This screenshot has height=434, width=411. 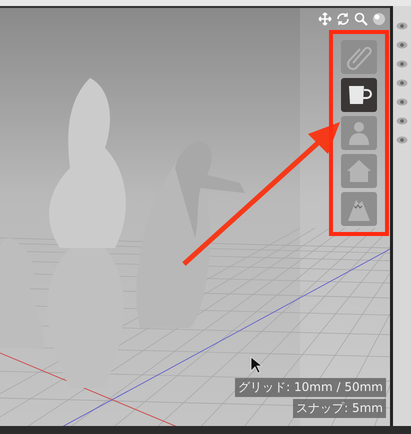 What do you see at coordinates (256, 365) in the screenshot?
I see `cursor-icon` at bounding box center [256, 365].